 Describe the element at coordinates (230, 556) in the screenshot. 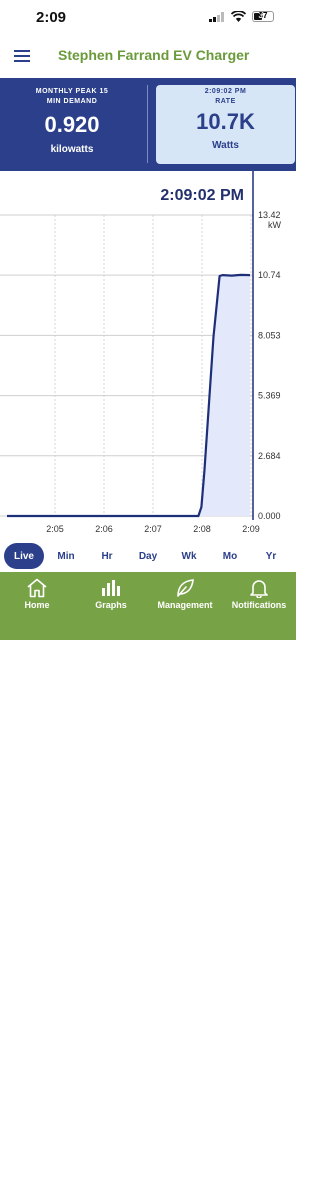

I see `range-mo-button: Mo` at that location.